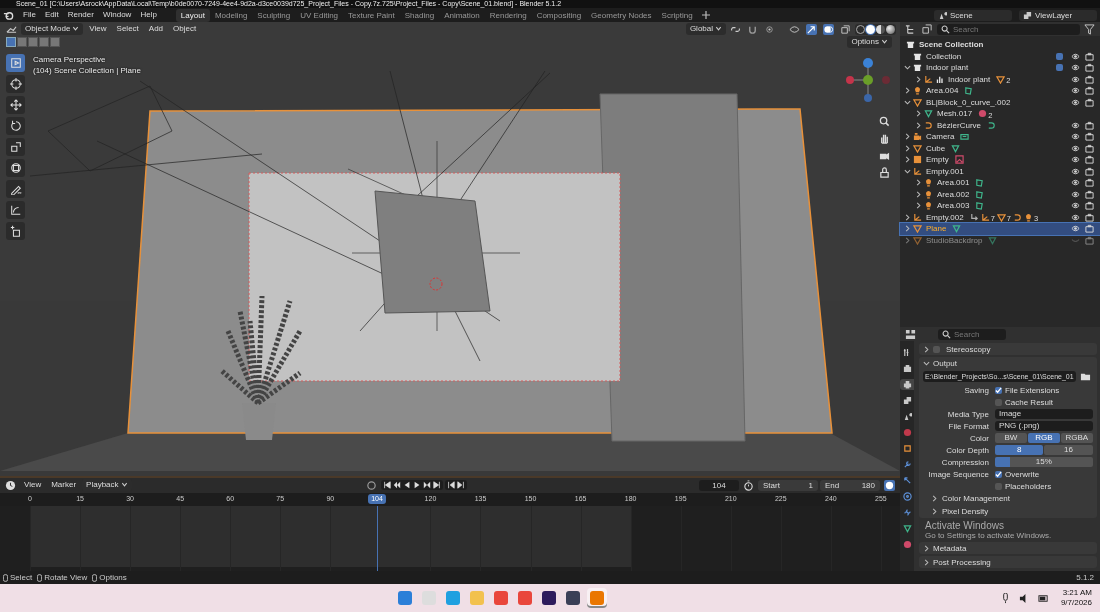  Describe the element at coordinates (1000, 45) in the screenshot. I see `outliner-row: Scene Collection` at that location.